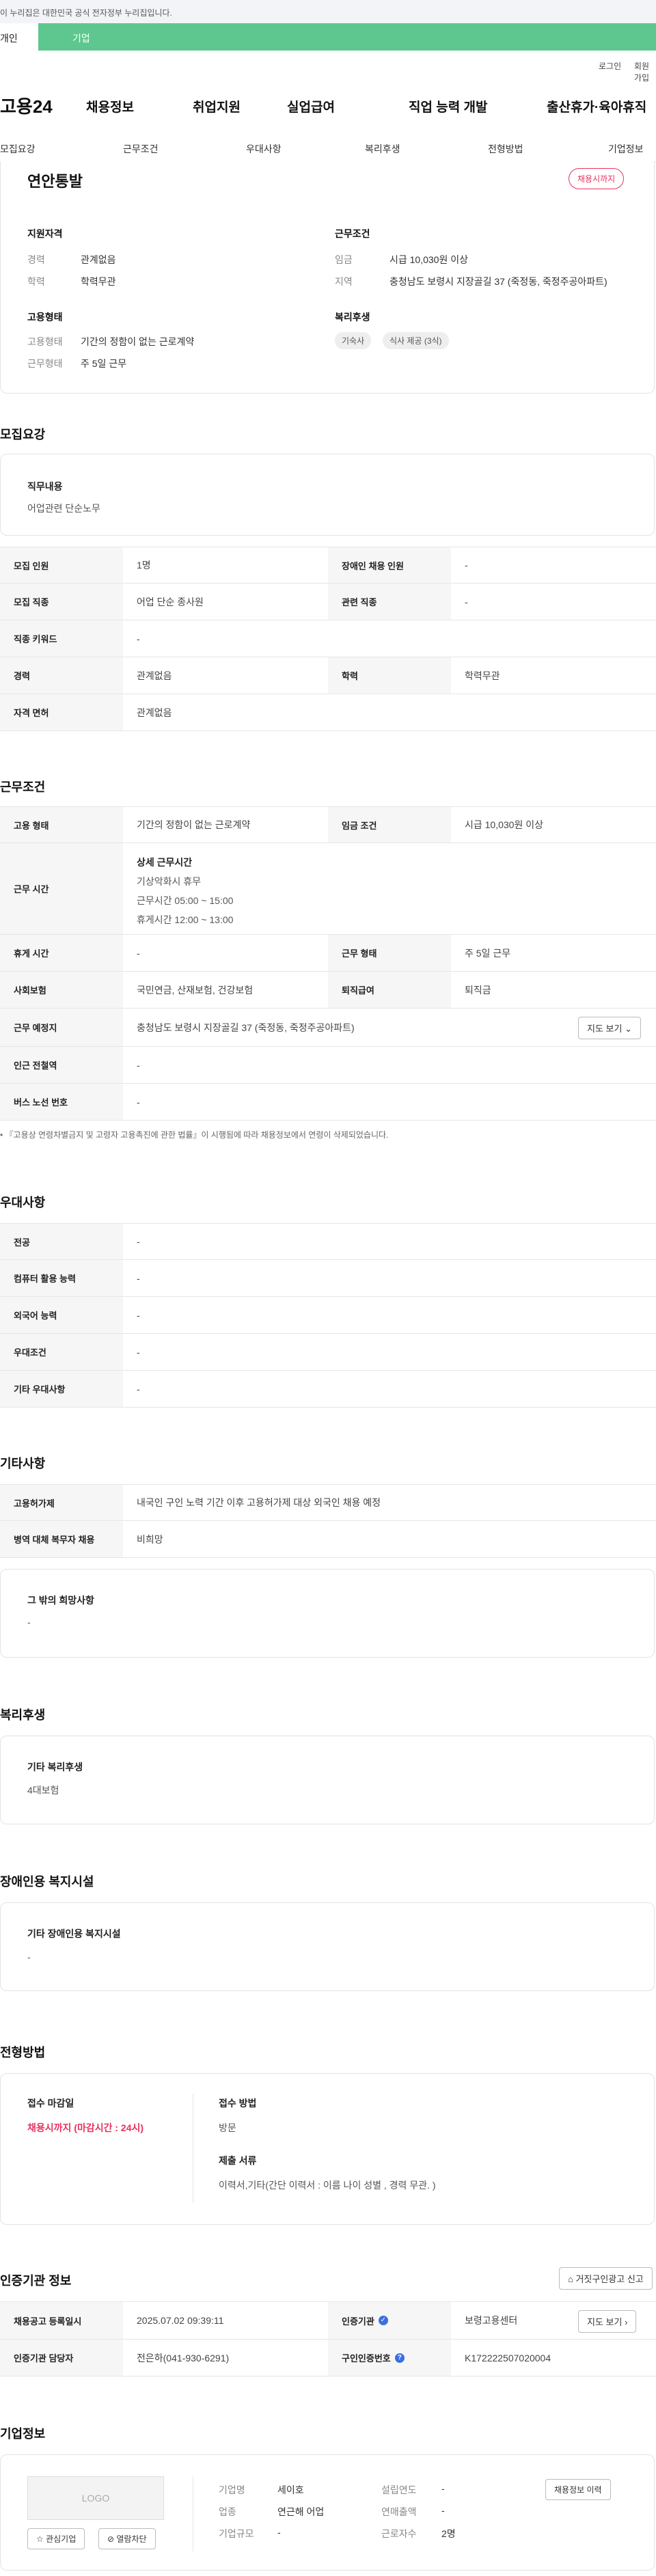 Image resolution: width=656 pixels, height=2576 pixels. What do you see at coordinates (61, 1502) in the screenshot?
I see `table-header: 고용허가제` at bounding box center [61, 1502].